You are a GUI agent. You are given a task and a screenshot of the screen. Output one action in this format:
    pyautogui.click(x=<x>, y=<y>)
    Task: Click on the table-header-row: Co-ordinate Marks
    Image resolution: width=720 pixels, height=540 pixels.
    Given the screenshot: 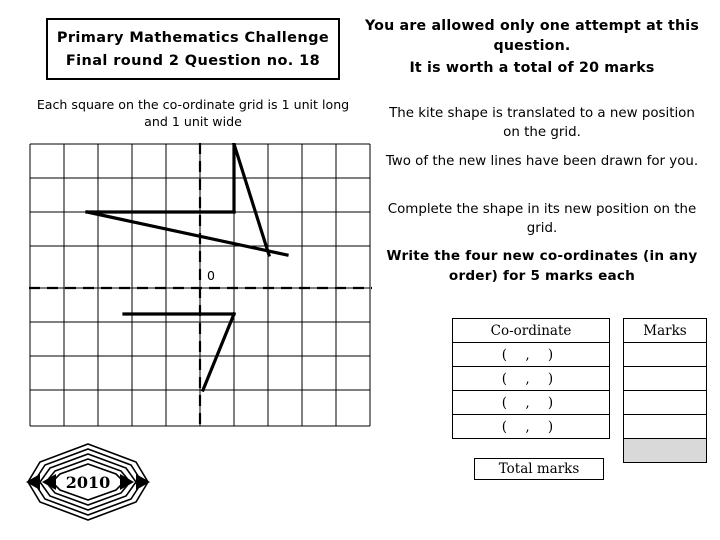 What is the action you would take?
    pyautogui.click(x=579, y=330)
    